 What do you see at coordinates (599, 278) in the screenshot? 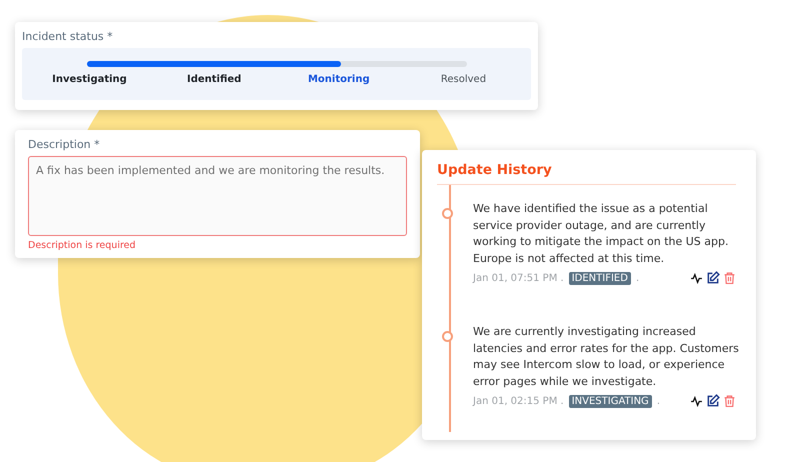
I see `status-badge: IDENTIFIED` at bounding box center [599, 278].